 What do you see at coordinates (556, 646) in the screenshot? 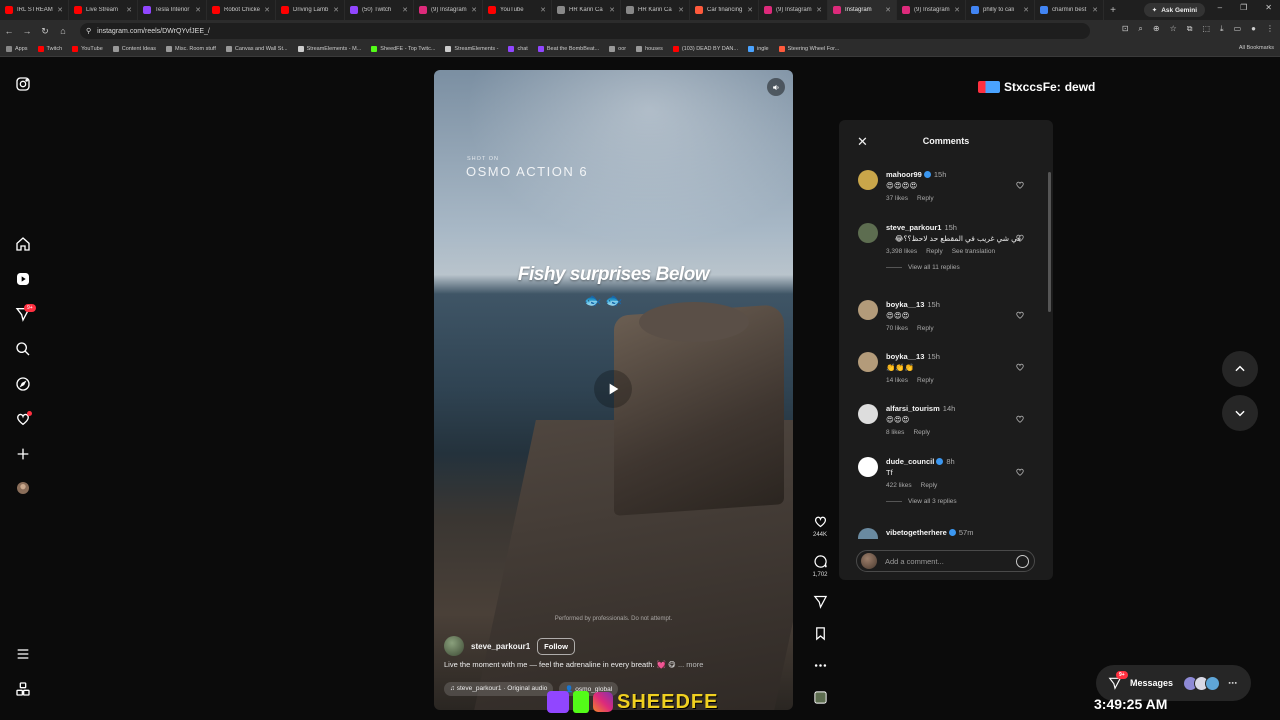
I see `follow-button: Follow` at bounding box center [556, 646].